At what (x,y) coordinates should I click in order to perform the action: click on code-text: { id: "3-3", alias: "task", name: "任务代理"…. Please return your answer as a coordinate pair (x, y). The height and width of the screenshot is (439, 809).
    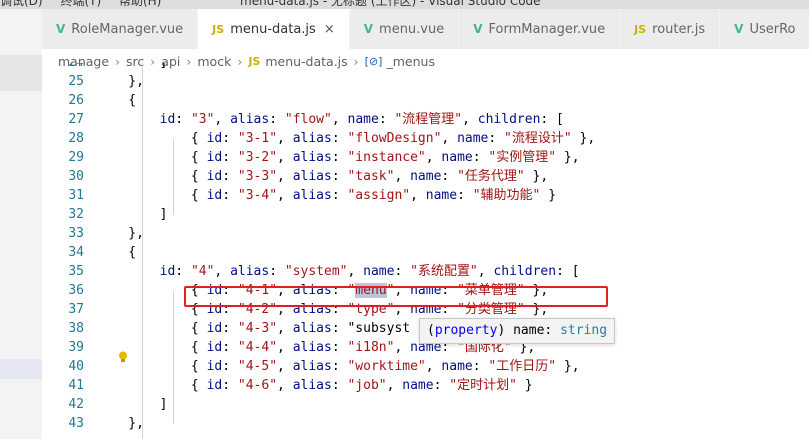
    Looking at the image, I should click on (323, 176).